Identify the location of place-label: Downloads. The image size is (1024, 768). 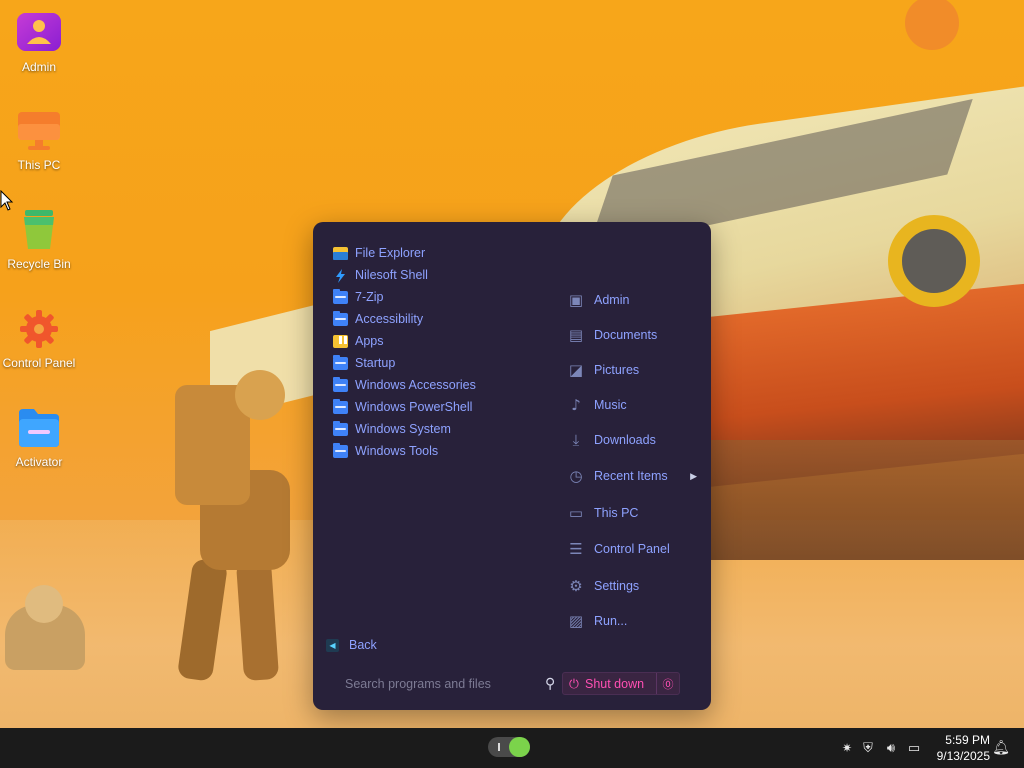
(625, 439).